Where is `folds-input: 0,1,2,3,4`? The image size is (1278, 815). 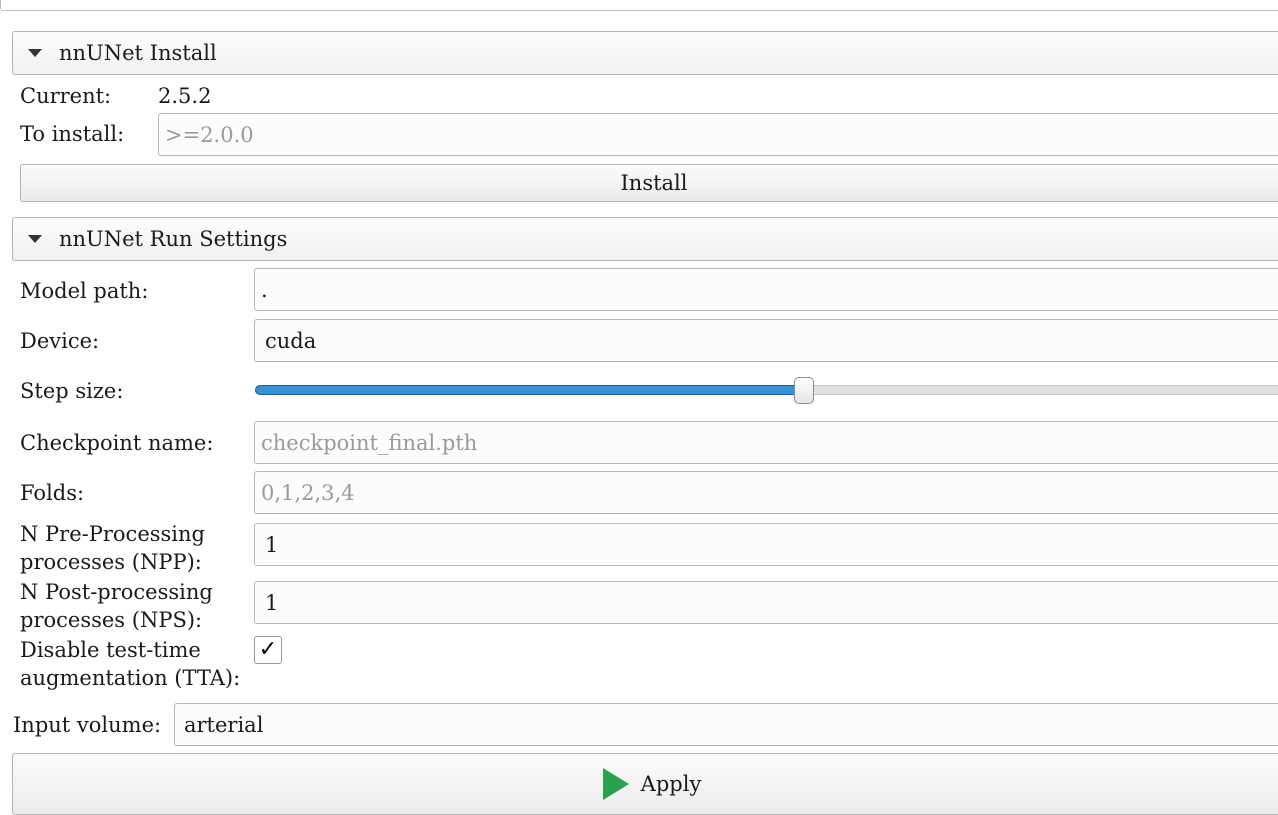
folds-input: 0,1,2,3,4 is located at coordinates (766, 492).